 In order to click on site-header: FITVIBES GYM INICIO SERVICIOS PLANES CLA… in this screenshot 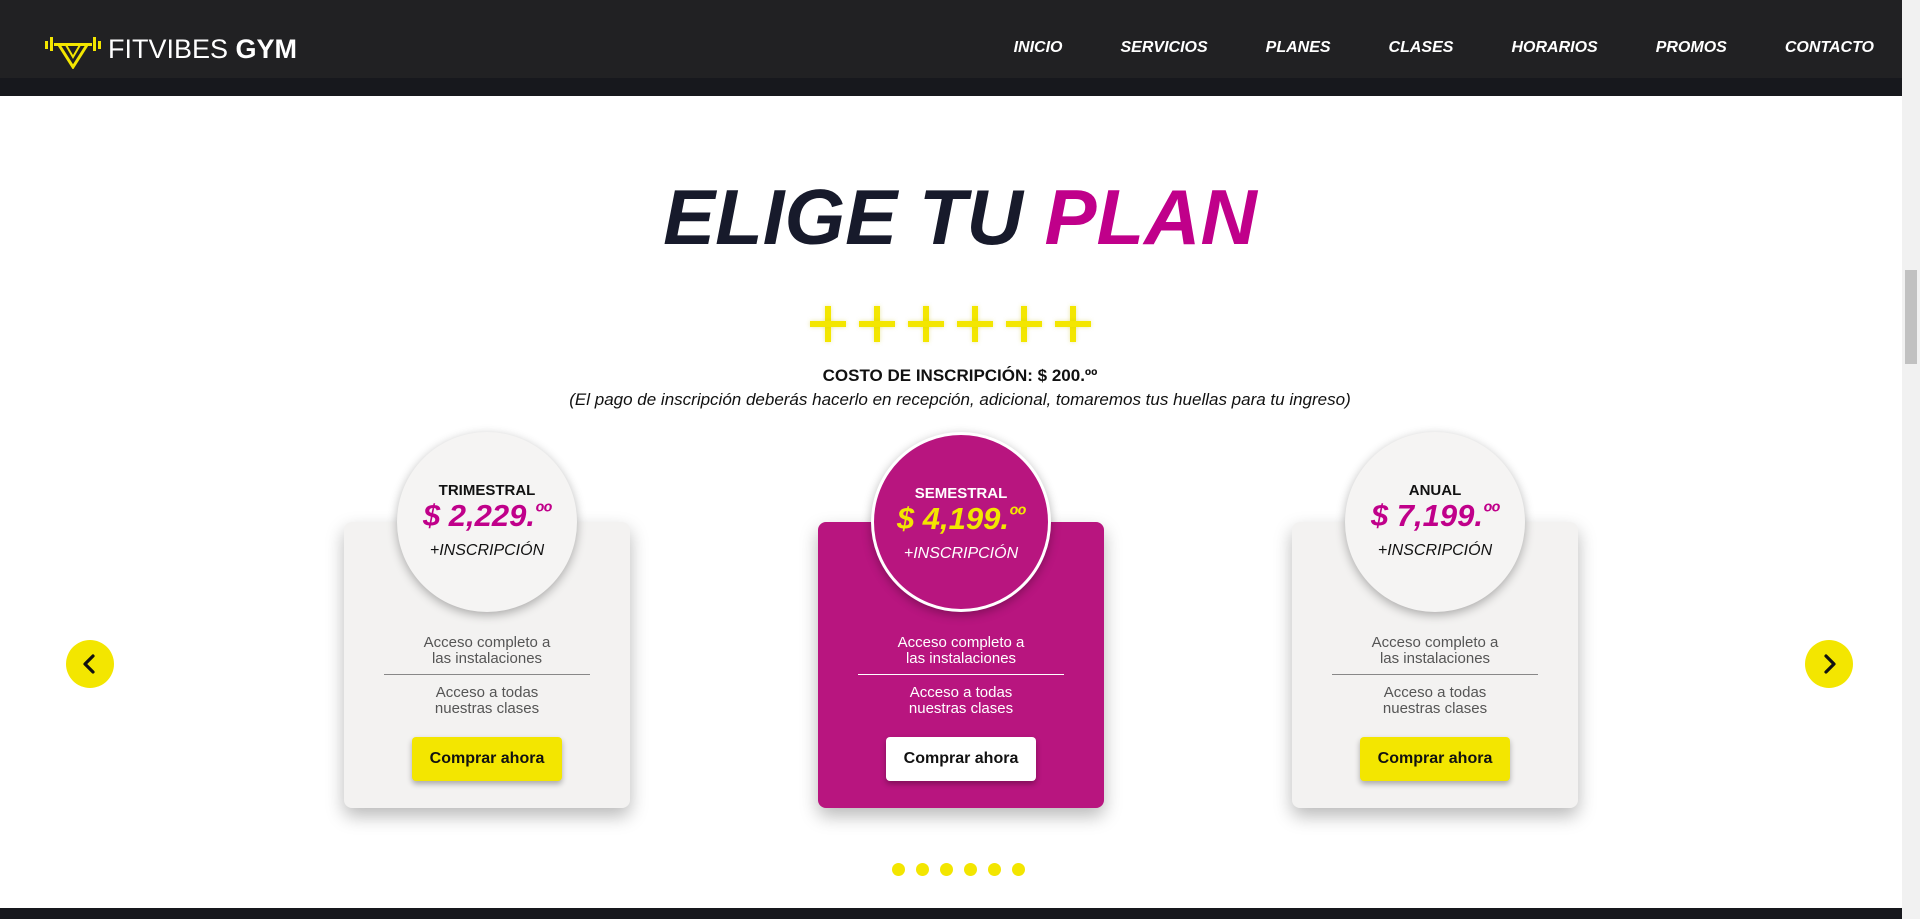, I will do `click(951, 48)`.